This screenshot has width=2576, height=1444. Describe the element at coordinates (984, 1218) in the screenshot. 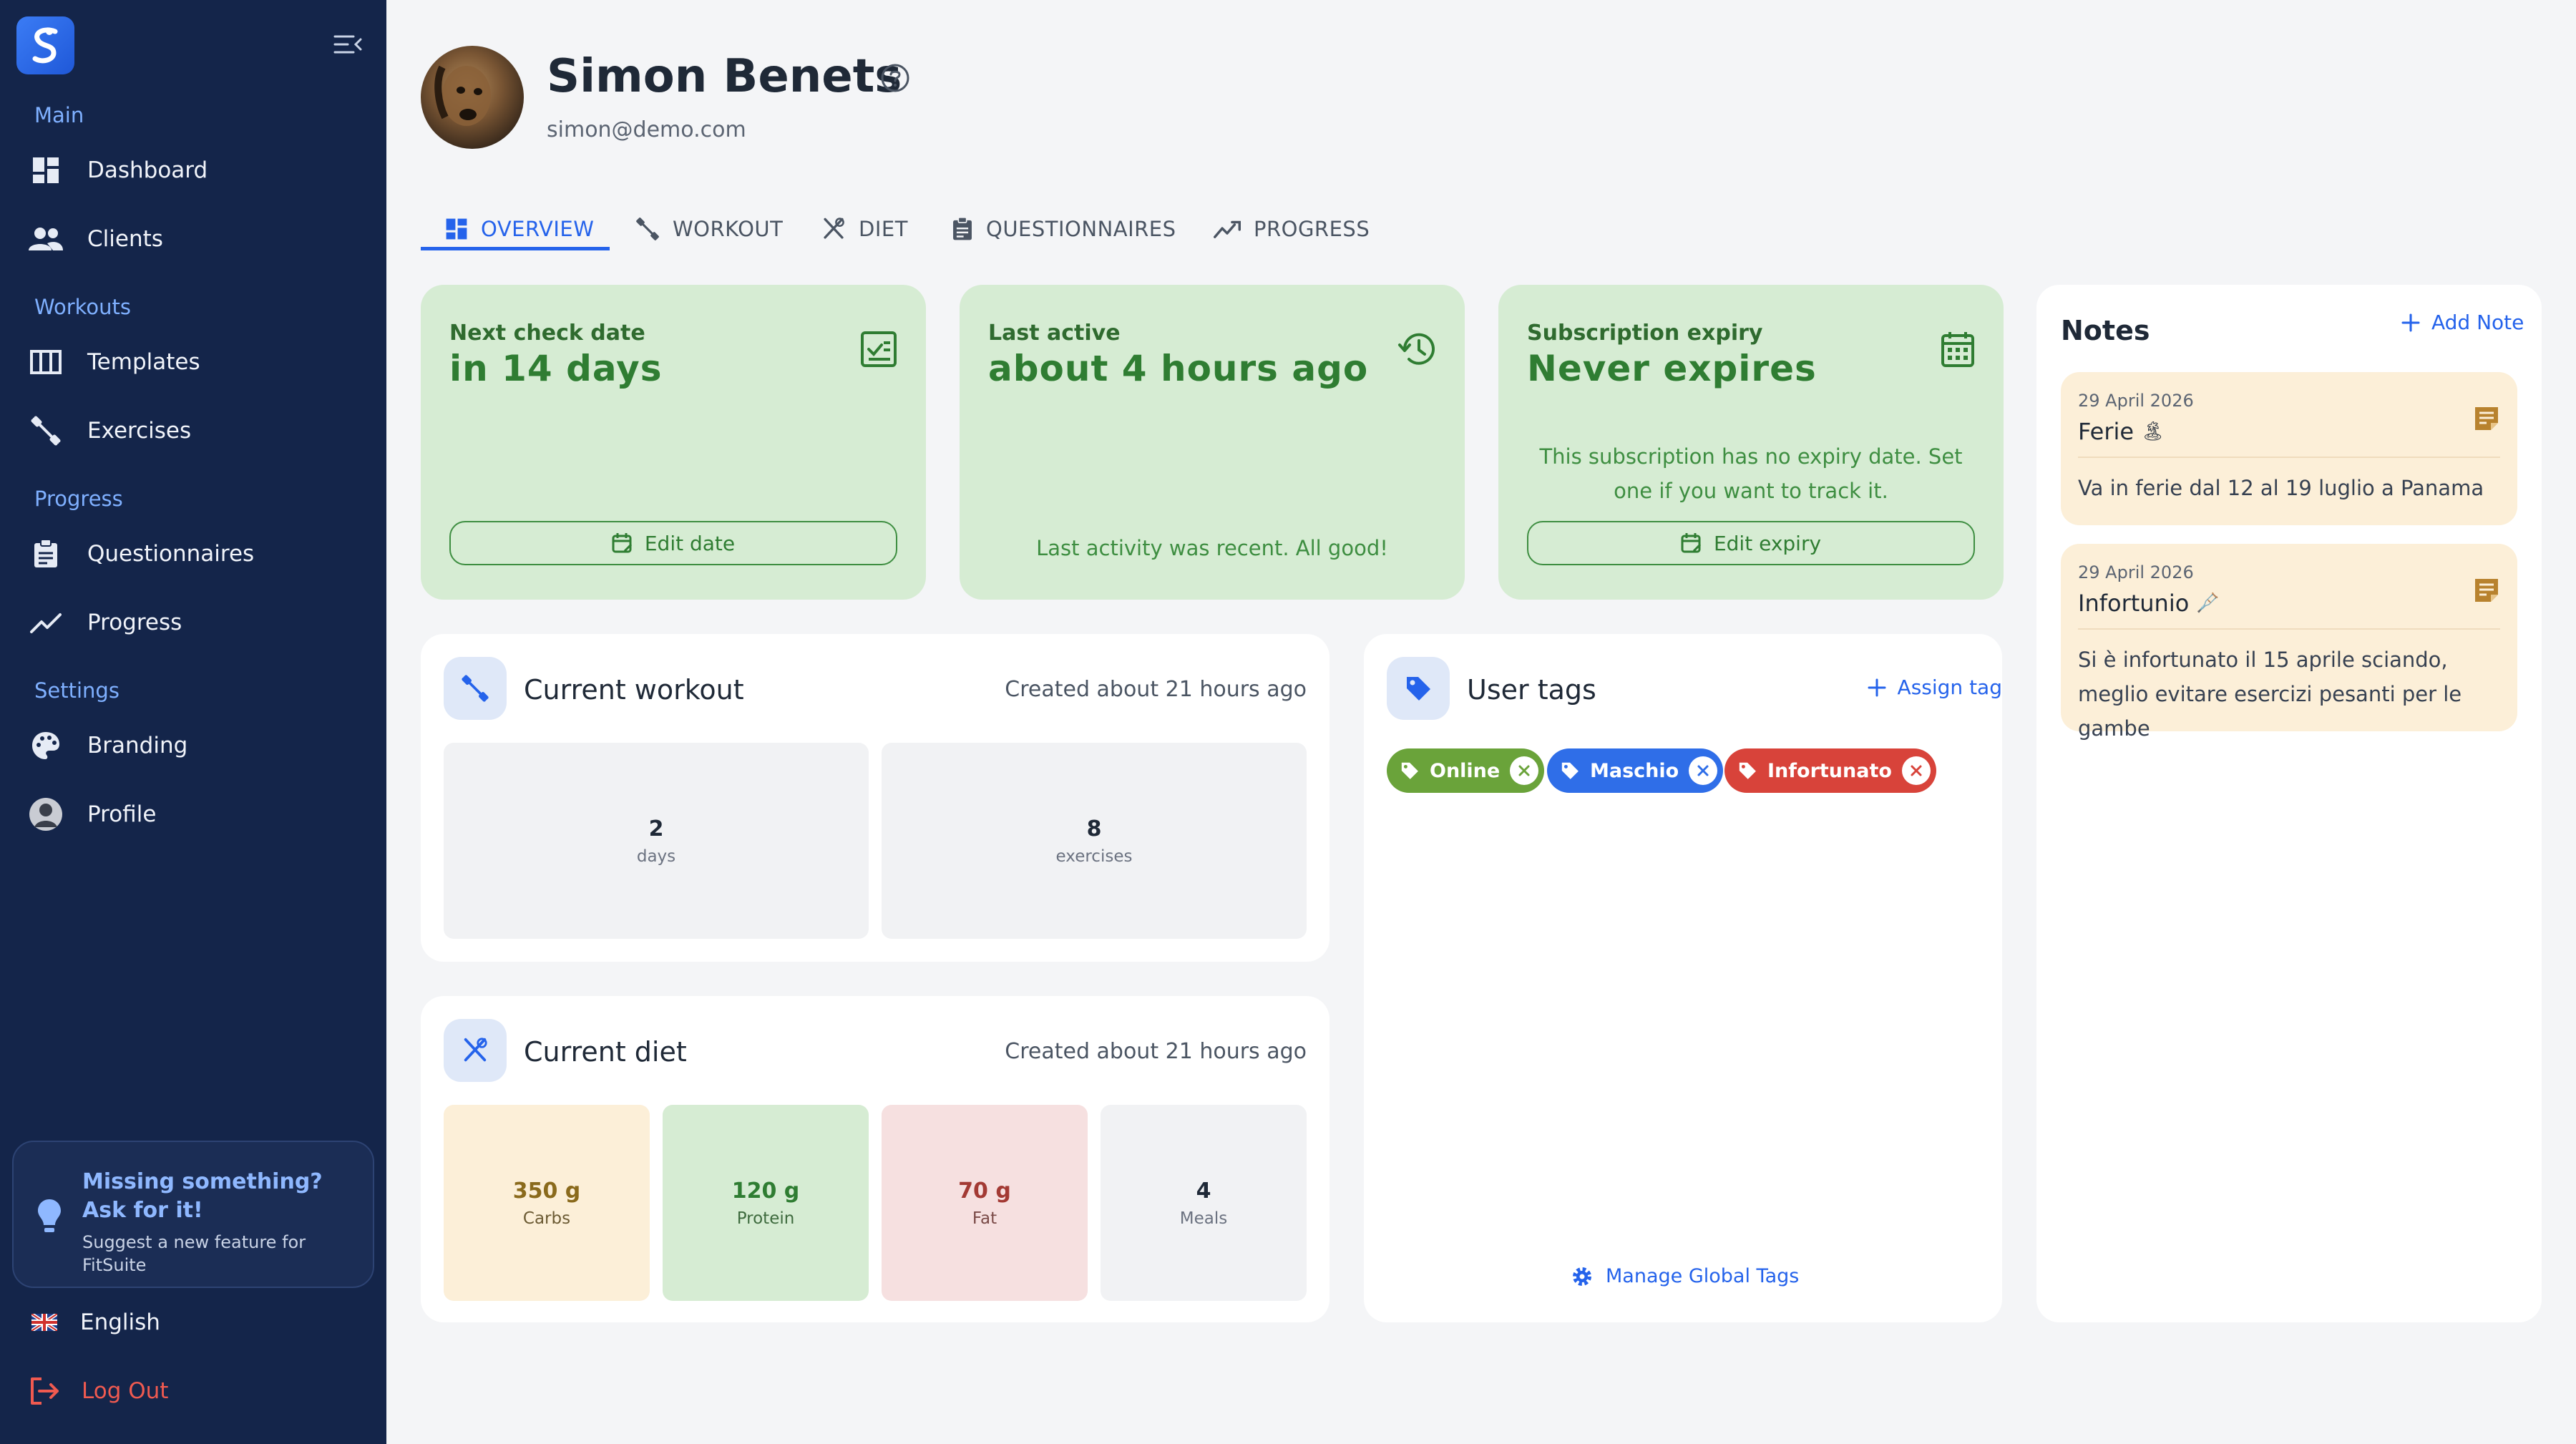

I see `fat-label: Fat` at that location.